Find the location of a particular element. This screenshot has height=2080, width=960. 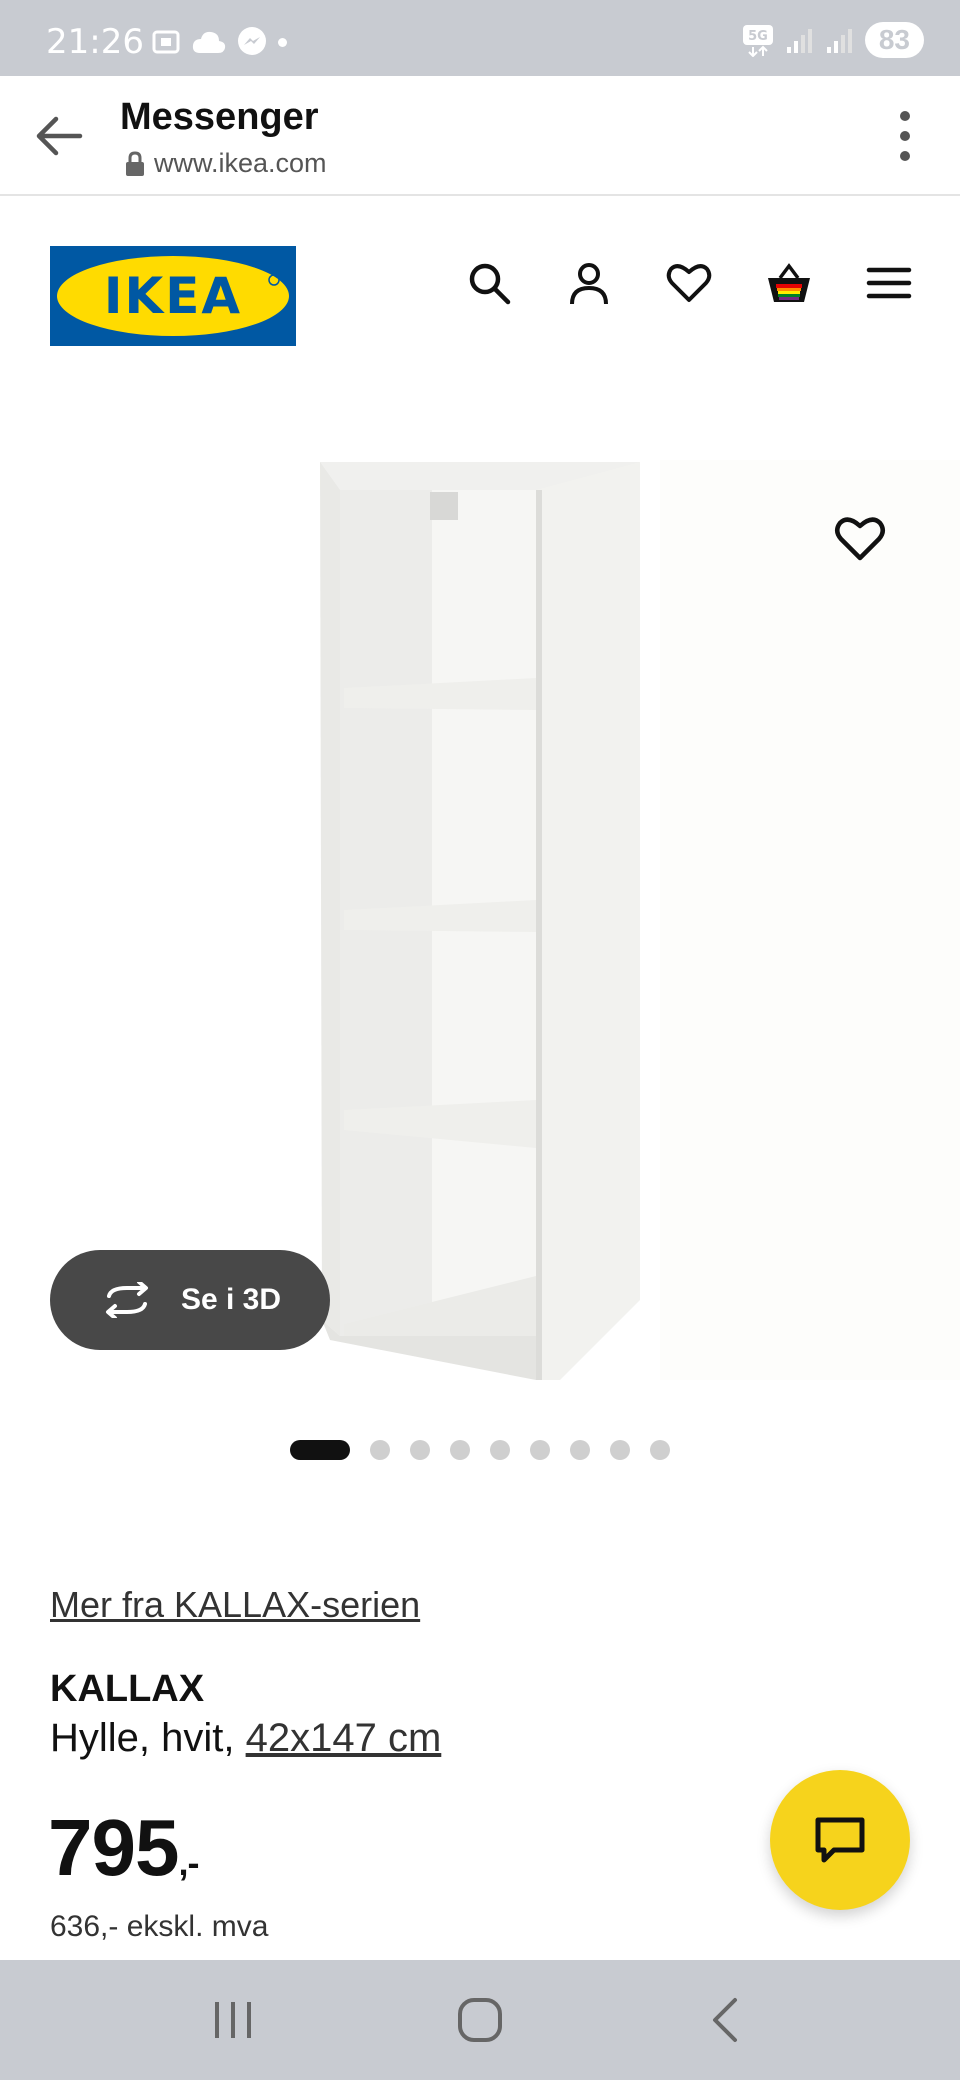

price: 795,- is located at coordinates (123, 1848).